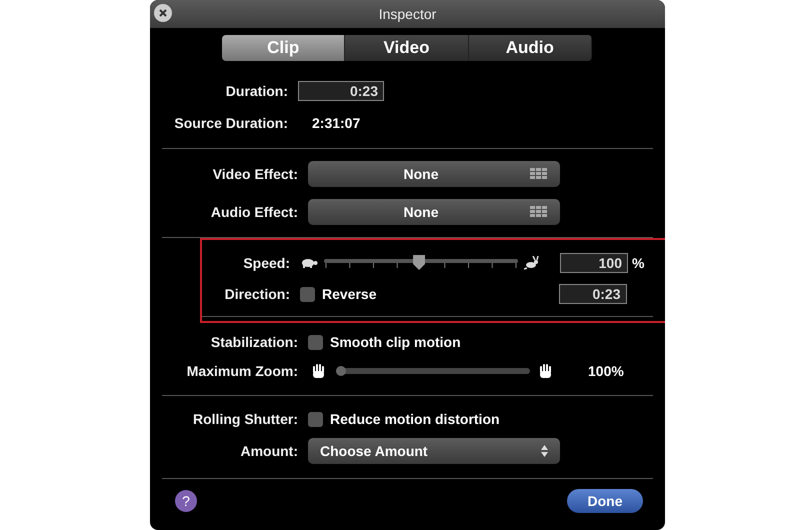  What do you see at coordinates (606, 371) in the screenshot?
I see `zoom-reading: 100%` at bounding box center [606, 371].